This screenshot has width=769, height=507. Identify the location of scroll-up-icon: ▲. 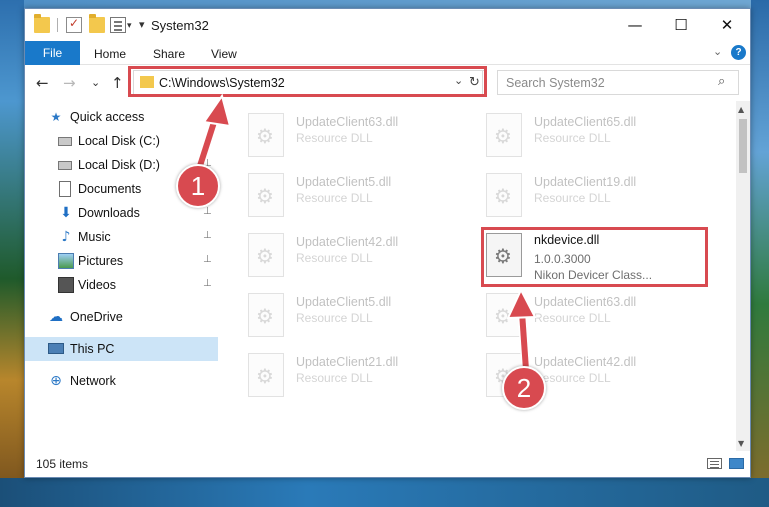
(741, 109).